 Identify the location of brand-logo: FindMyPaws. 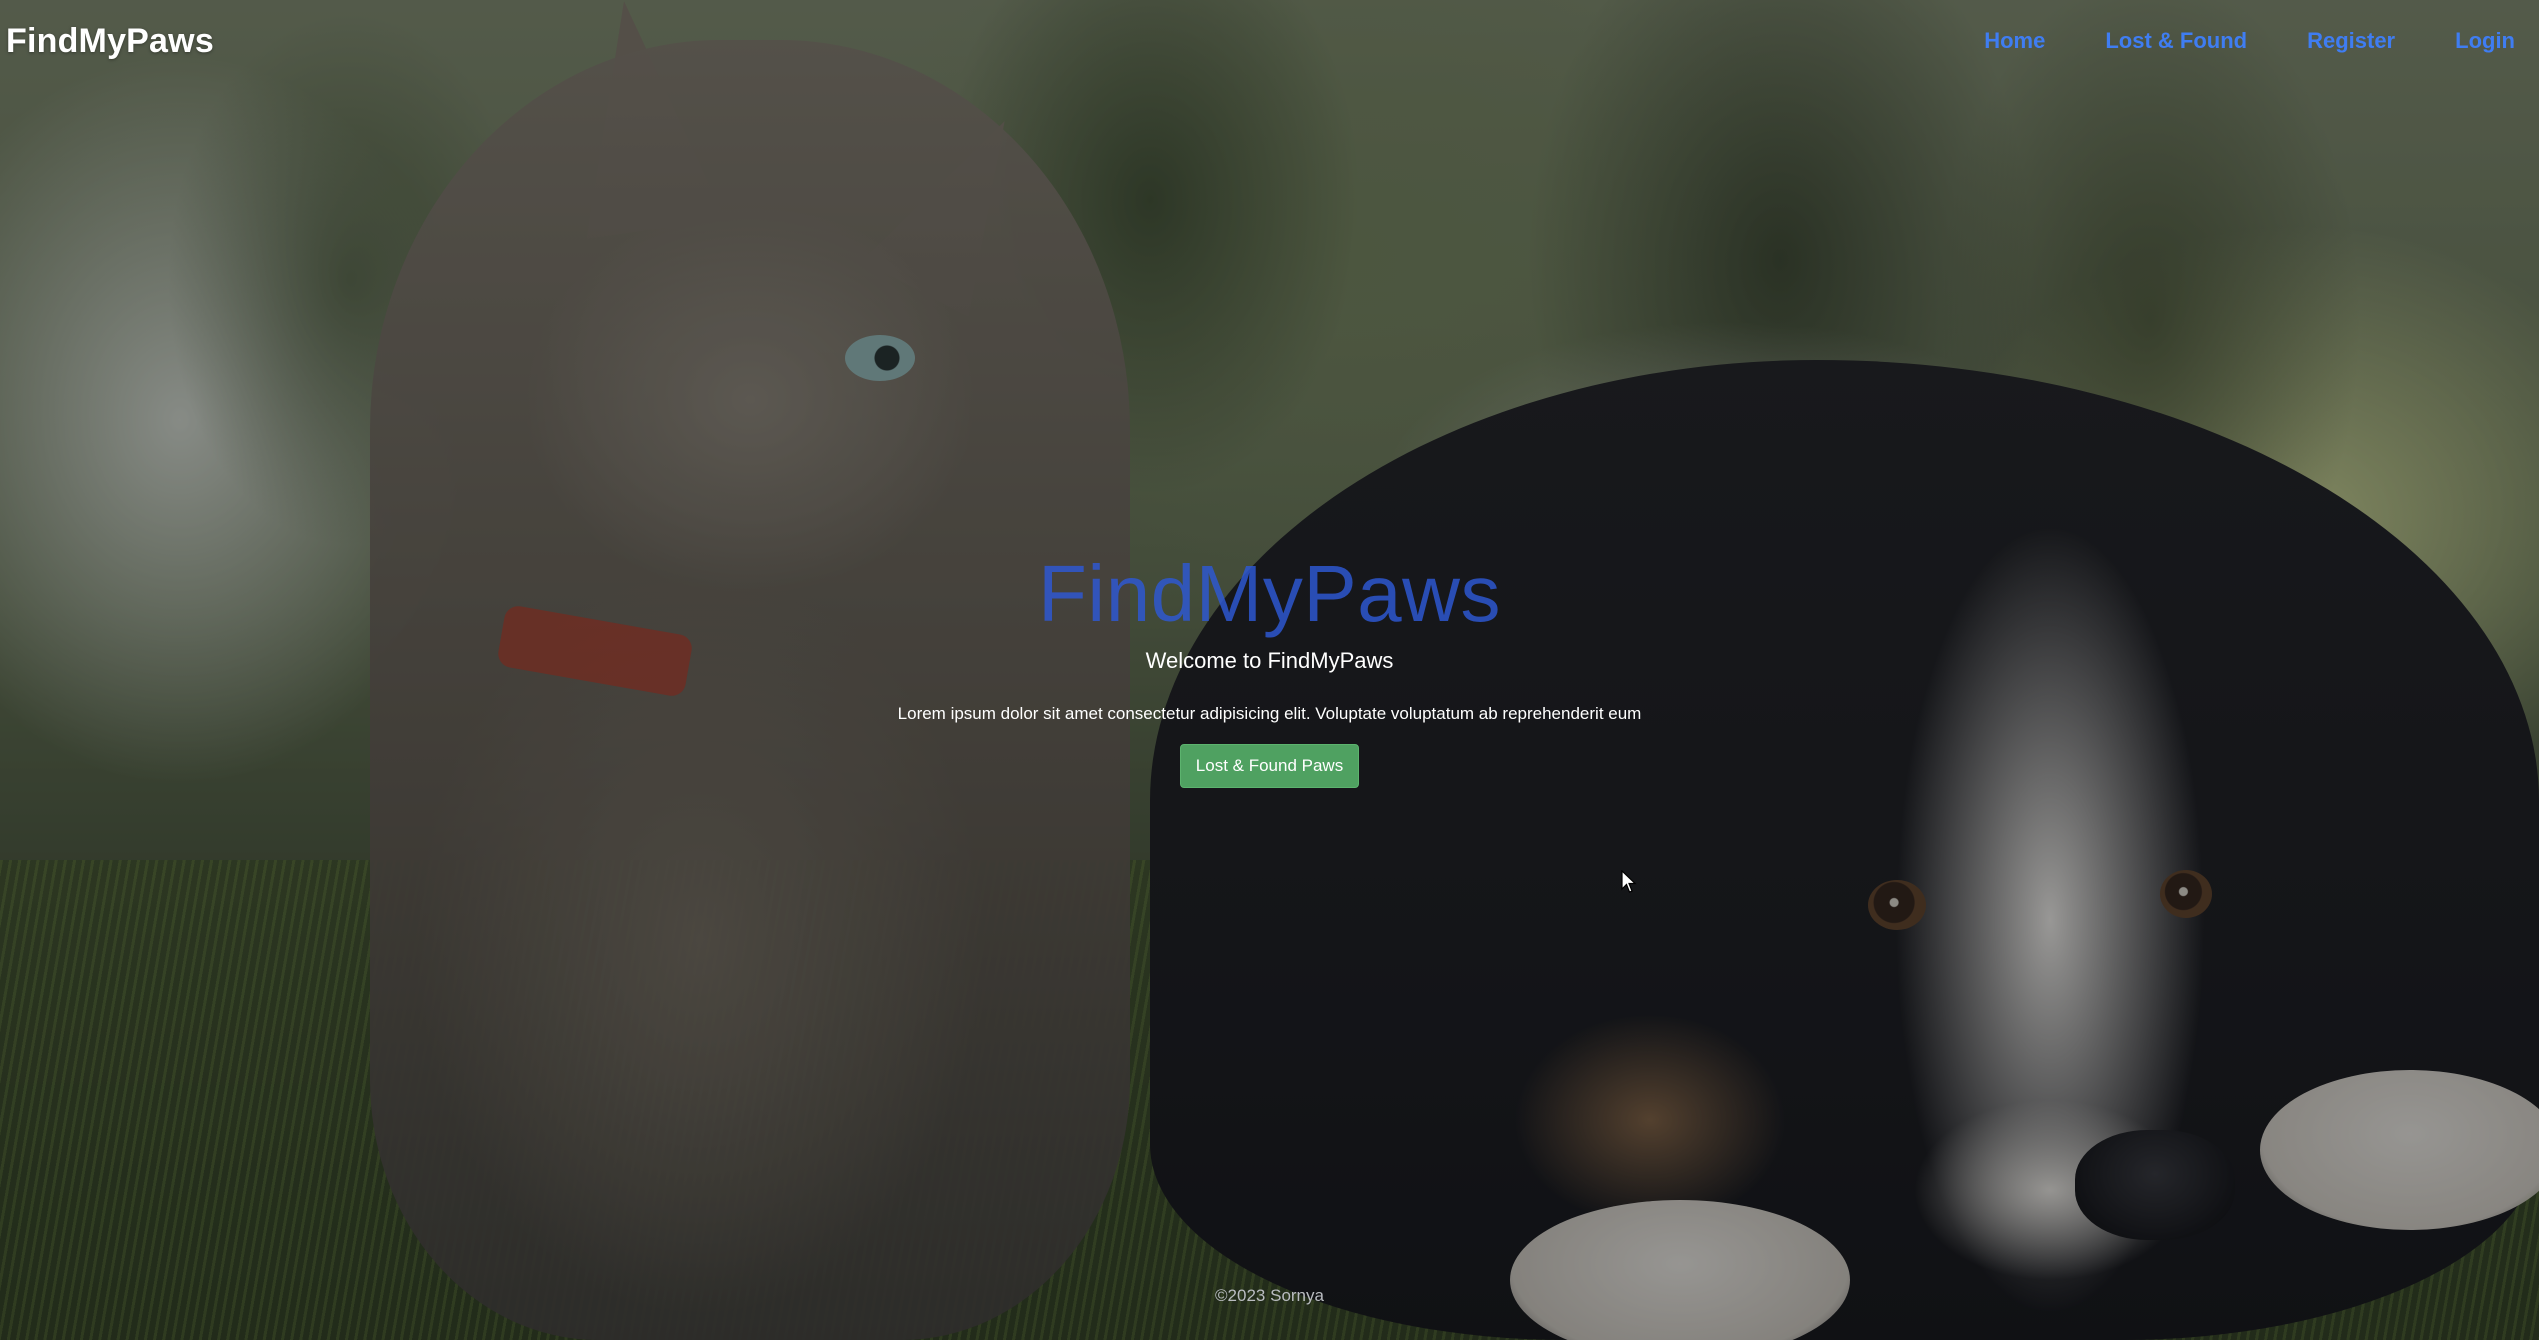
(110, 41).